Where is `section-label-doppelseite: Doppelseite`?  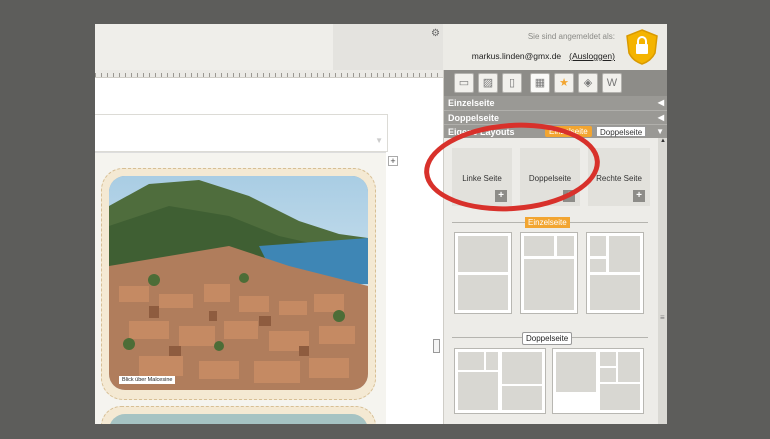 section-label-doppelseite: Doppelseite is located at coordinates (547, 338).